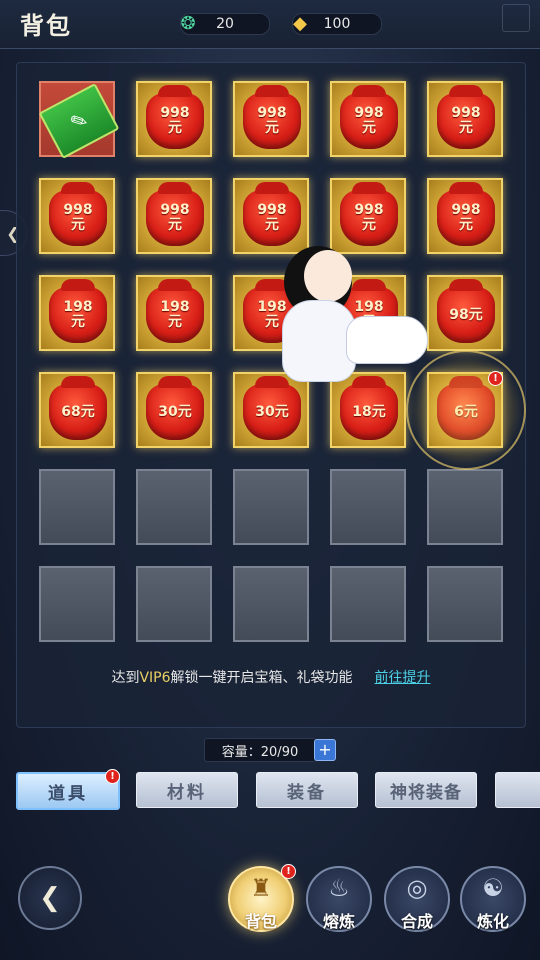  What do you see at coordinates (493, 888) in the screenshot?
I see `furnace-icon: ☯` at bounding box center [493, 888].